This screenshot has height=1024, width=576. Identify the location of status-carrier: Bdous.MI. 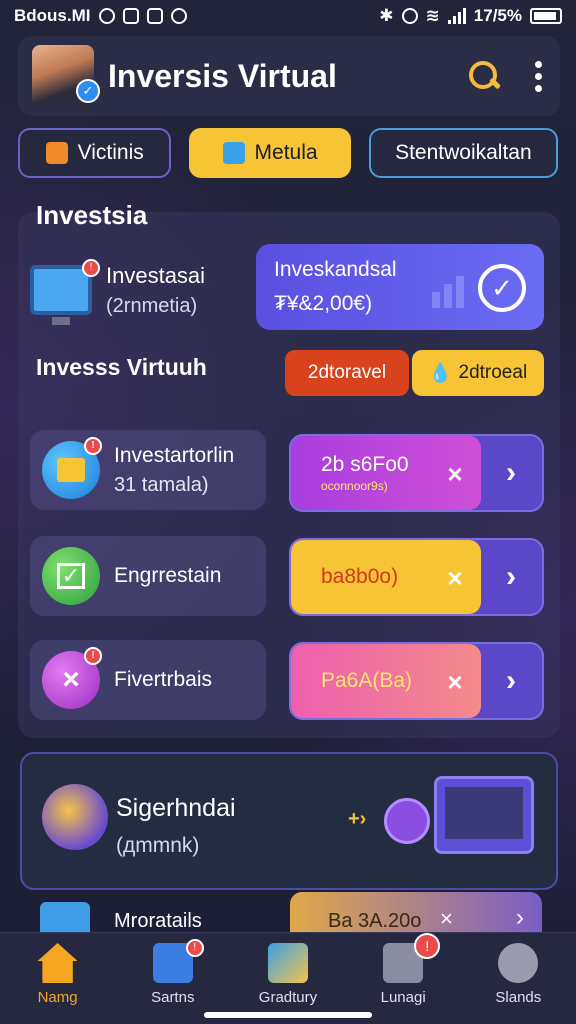
(52, 15).